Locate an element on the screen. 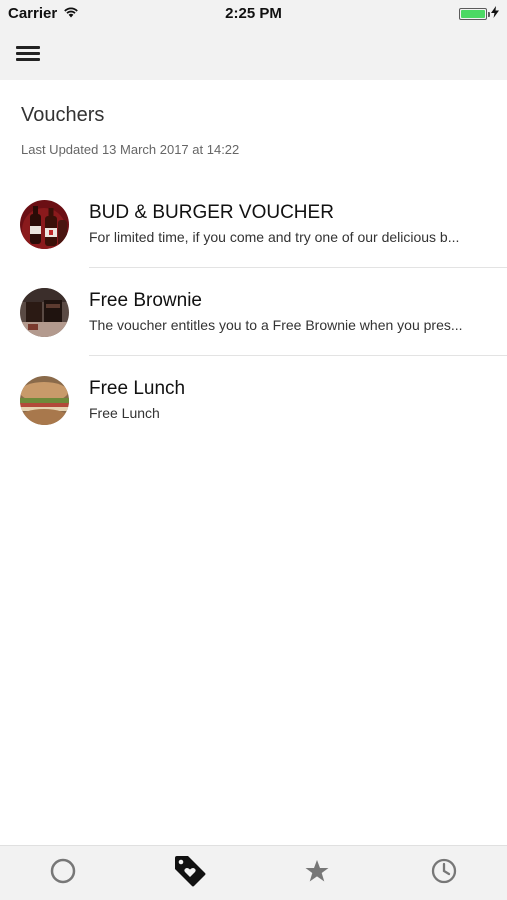  carrier-label: Carrier is located at coordinates (33, 13).